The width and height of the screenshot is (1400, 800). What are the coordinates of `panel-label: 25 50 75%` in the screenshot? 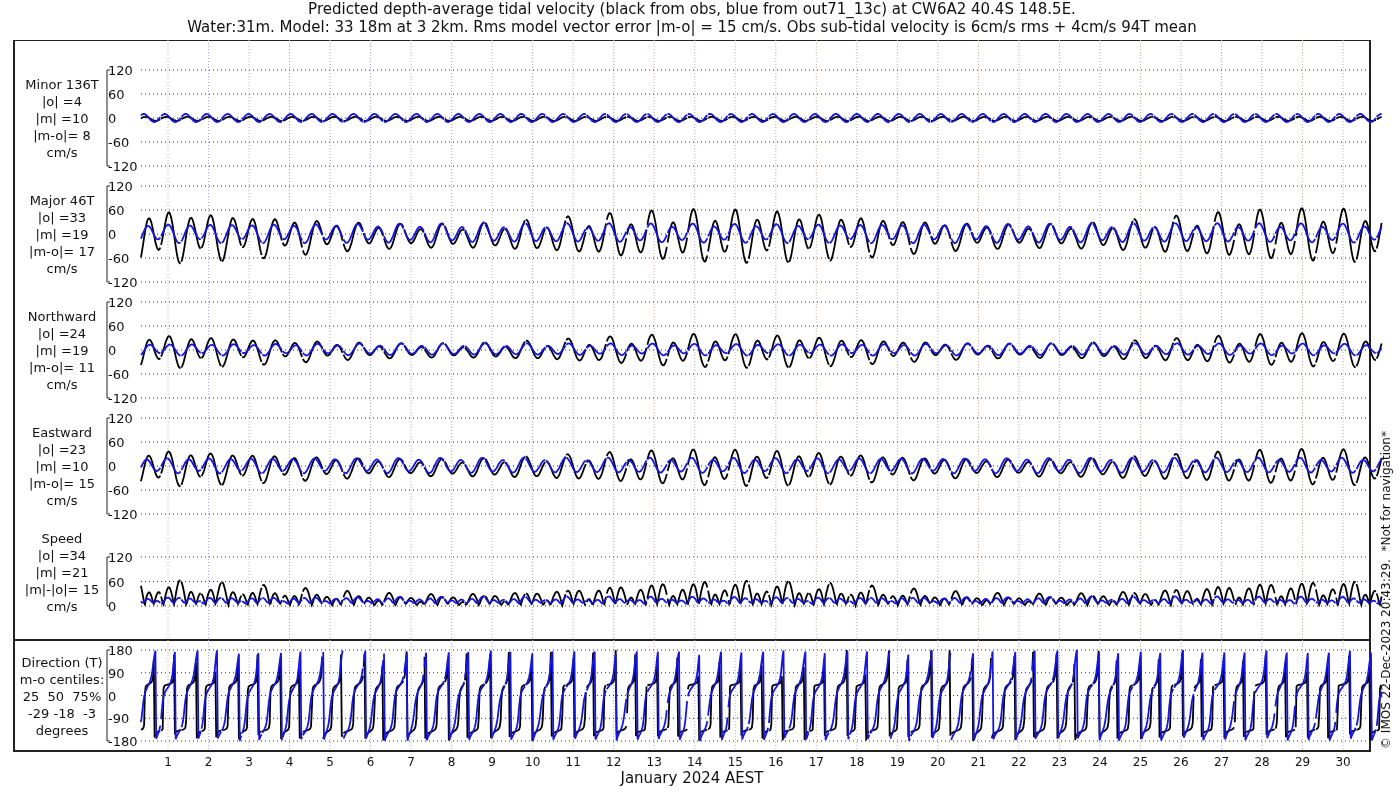 It's located at (62, 696).